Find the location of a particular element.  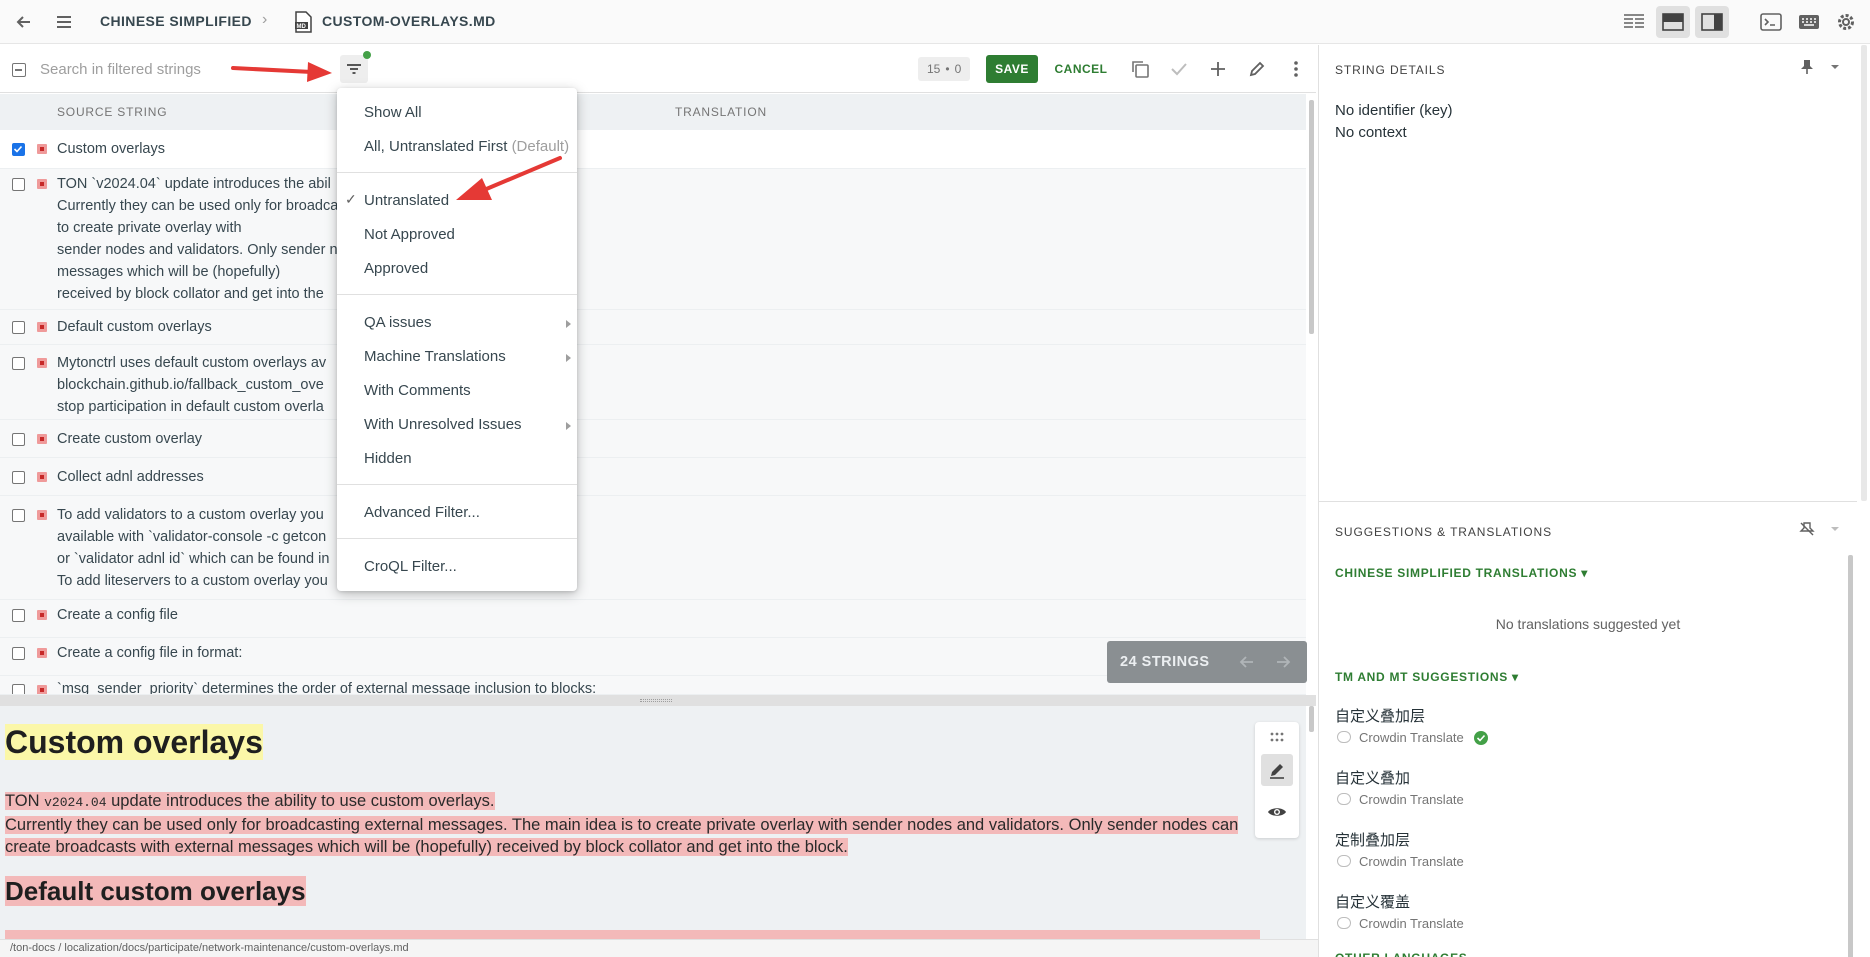

source-string-text: Default custom overlays is located at coordinates (134, 327).